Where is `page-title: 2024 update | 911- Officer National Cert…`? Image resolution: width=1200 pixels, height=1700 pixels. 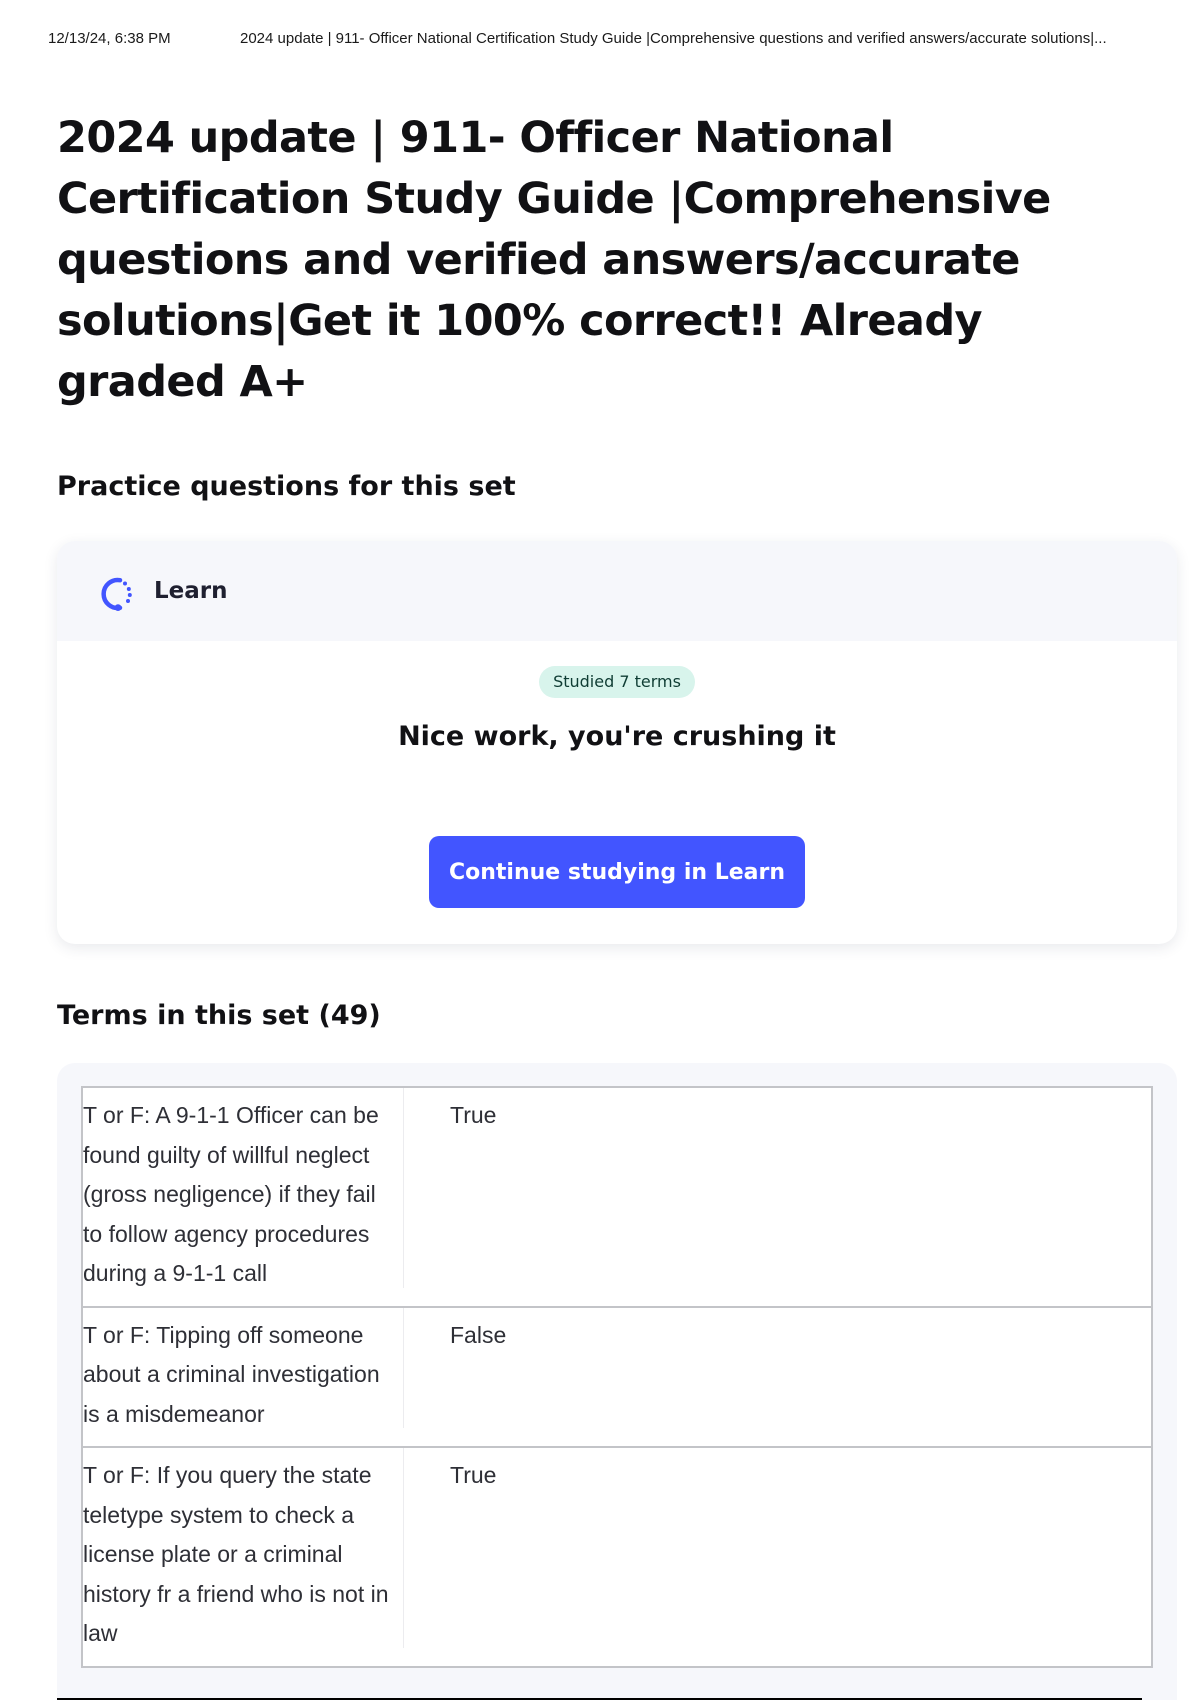 page-title: 2024 update | 911- Officer National Cert… is located at coordinates (554, 260).